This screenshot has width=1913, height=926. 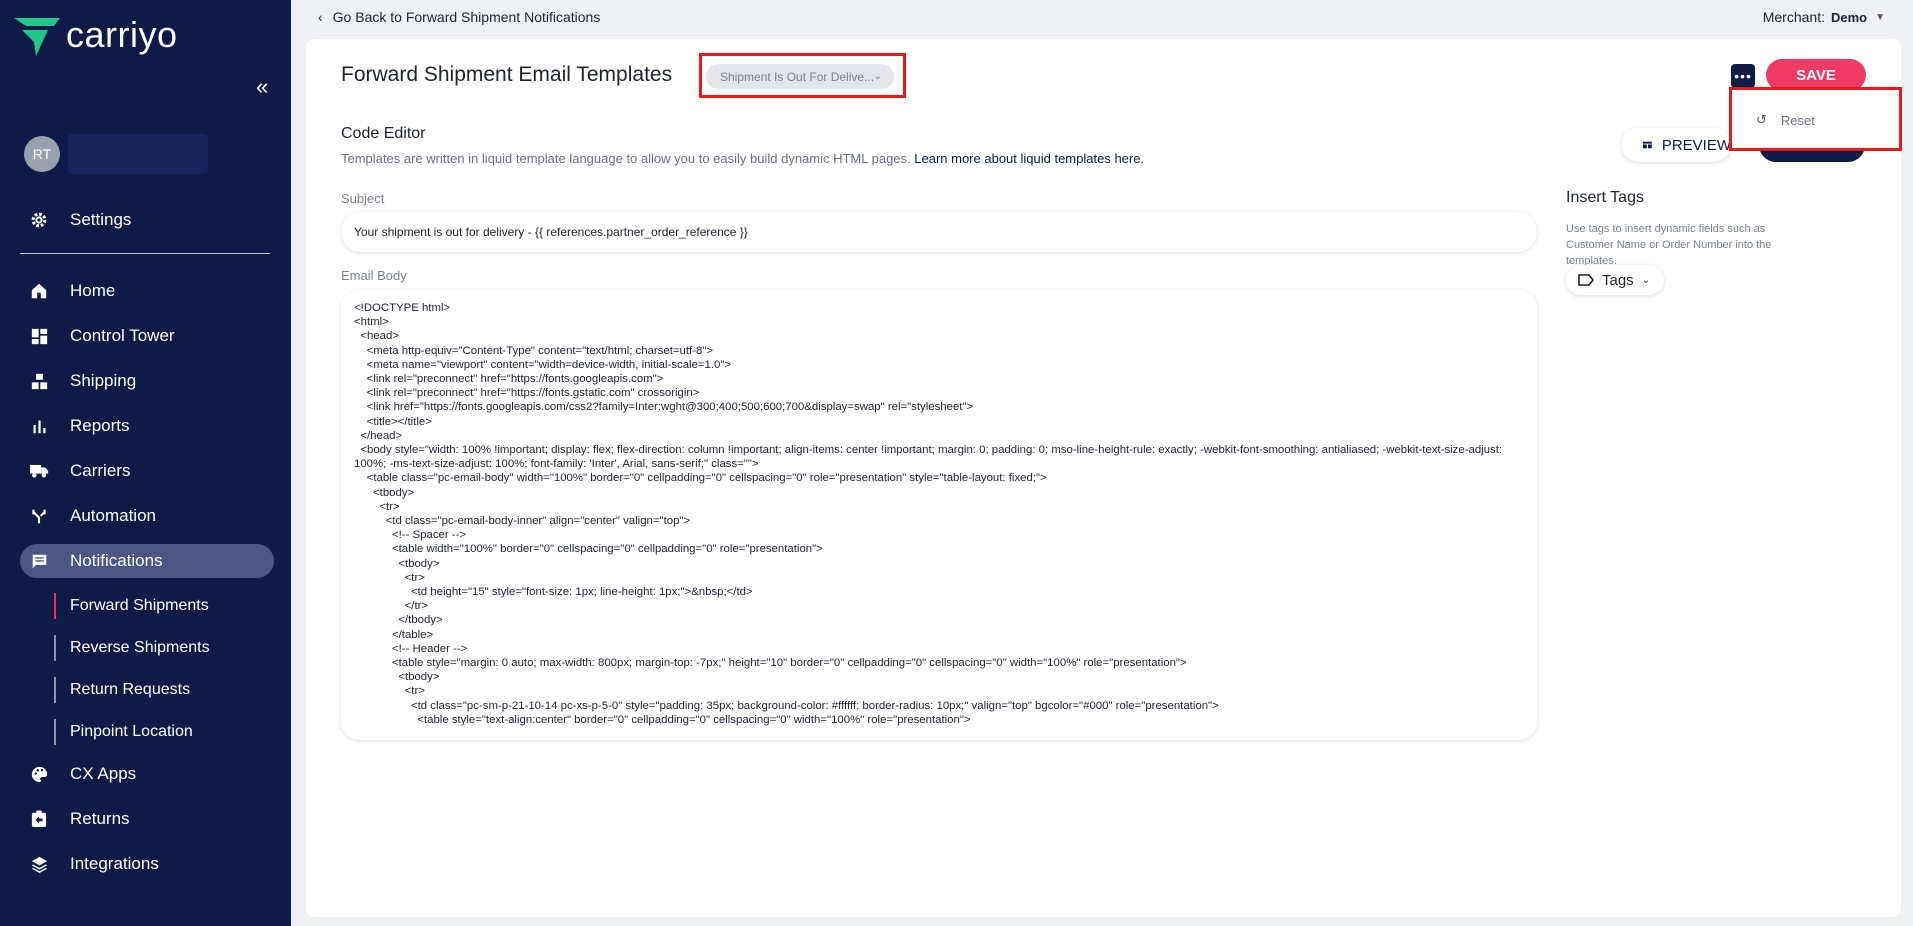 What do you see at coordinates (37, 37) in the screenshot?
I see `carriyo-logo-icon` at bounding box center [37, 37].